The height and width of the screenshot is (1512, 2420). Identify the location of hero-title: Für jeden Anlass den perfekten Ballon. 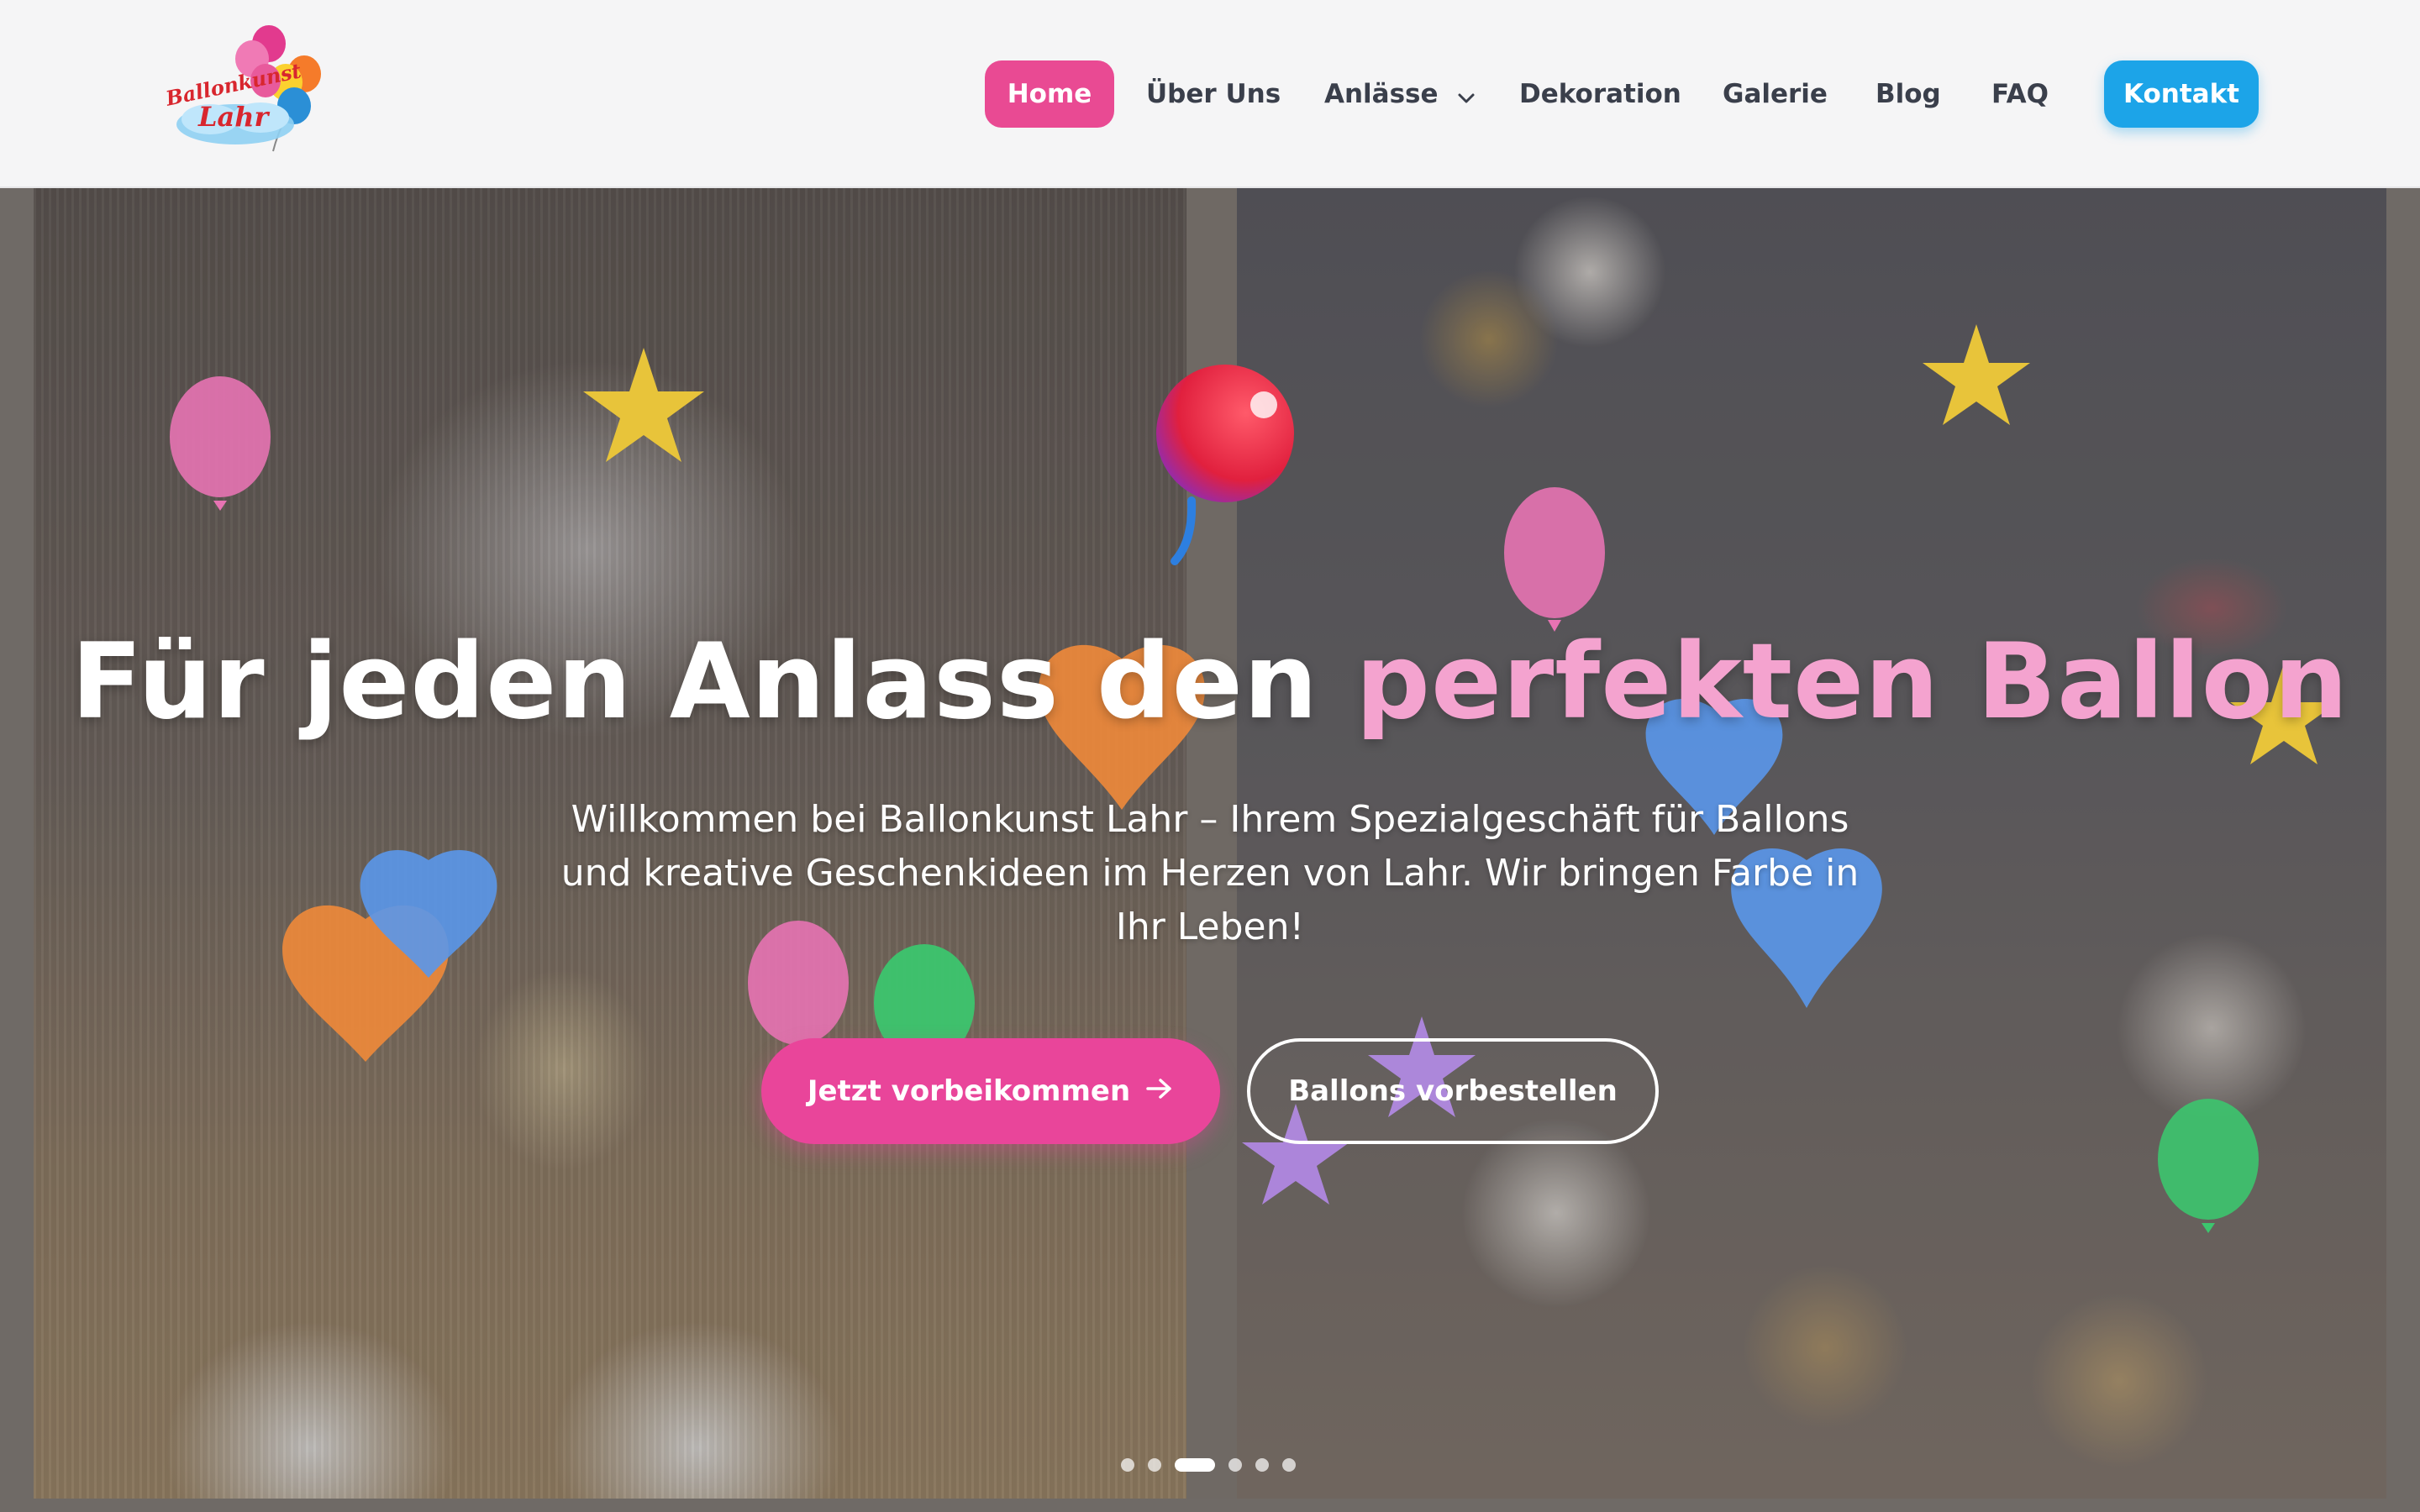
(1210, 682).